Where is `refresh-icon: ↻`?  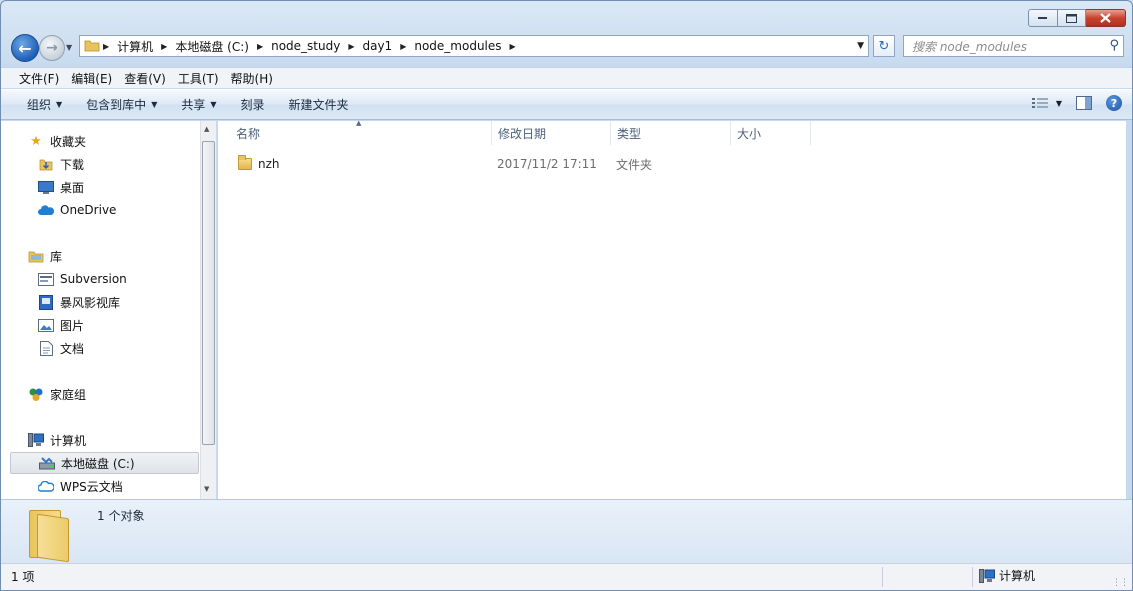 refresh-icon: ↻ is located at coordinates (884, 46).